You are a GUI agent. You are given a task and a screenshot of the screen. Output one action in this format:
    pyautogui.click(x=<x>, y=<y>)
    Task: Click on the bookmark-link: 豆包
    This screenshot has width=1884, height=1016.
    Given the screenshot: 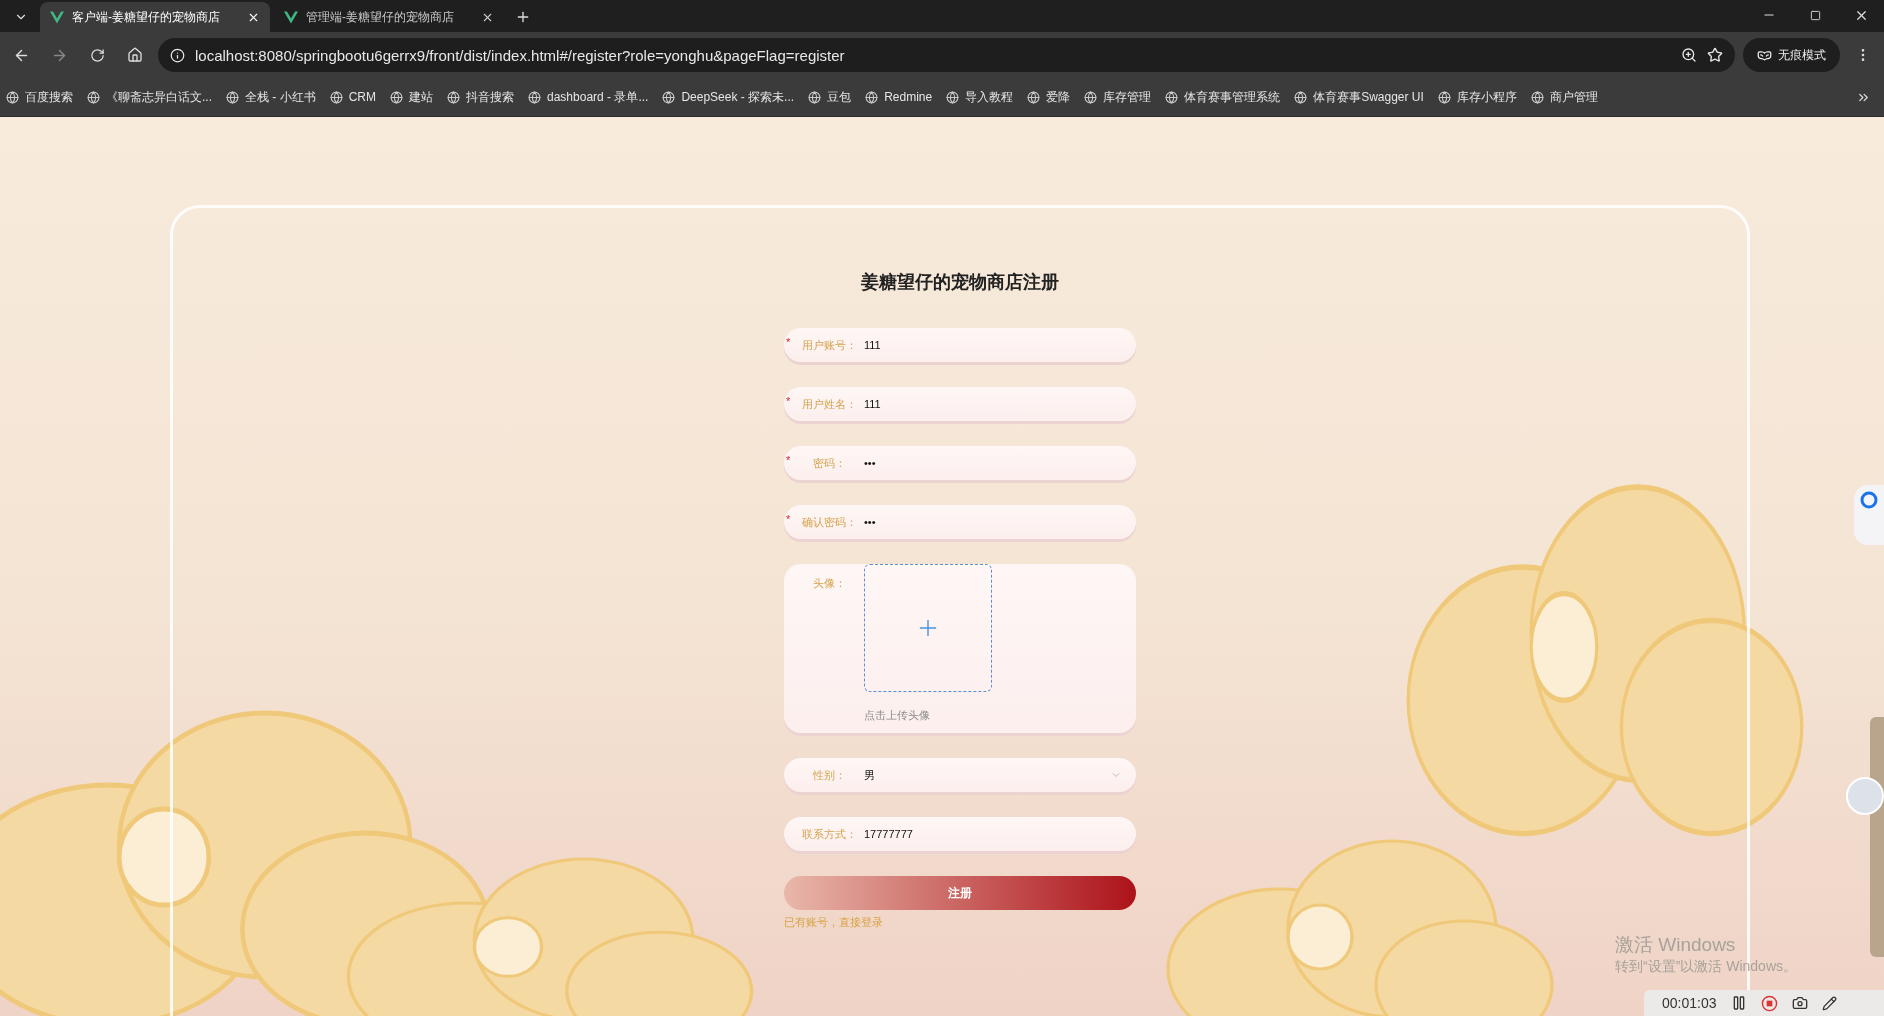 What is the action you would take?
    pyautogui.click(x=830, y=97)
    